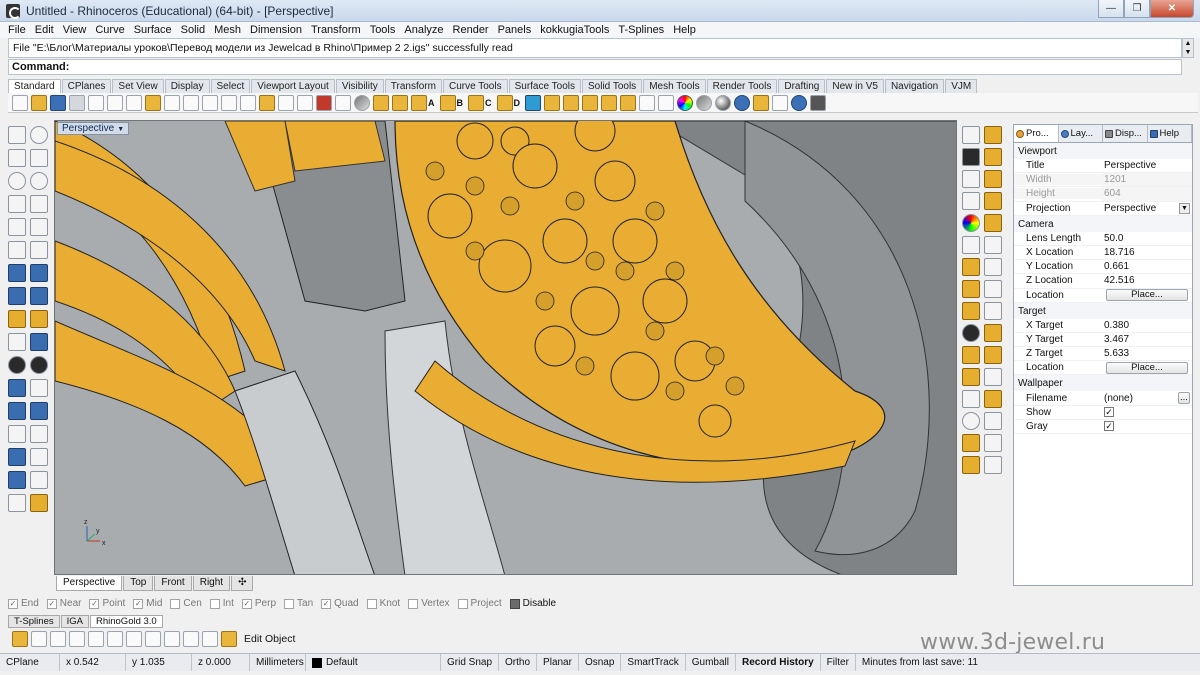 The height and width of the screenshot is (675, 1200). I want to click on close-button: ✕, so click(1172, 9).